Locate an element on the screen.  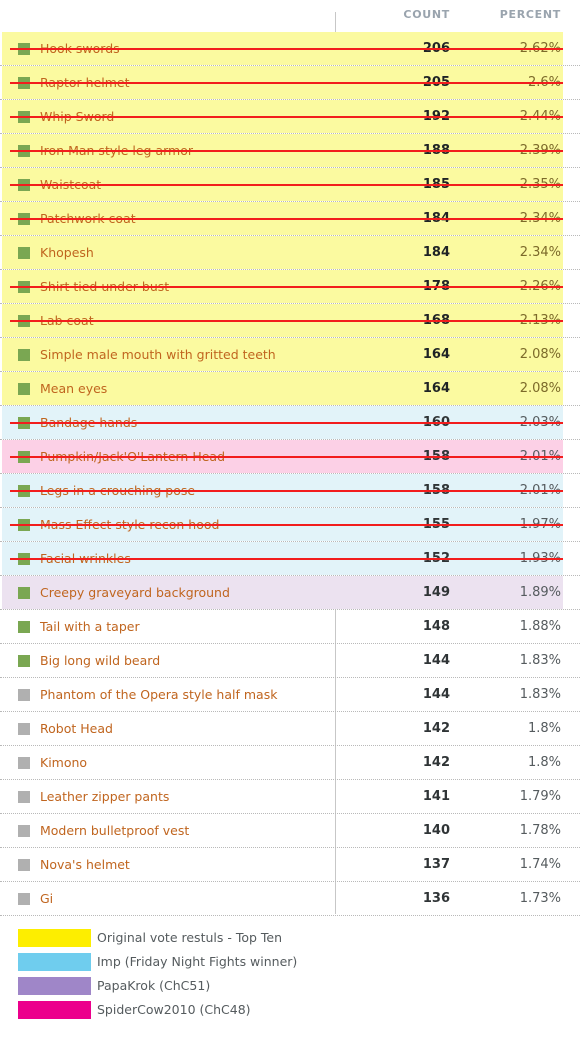
row-count: 148 is located at coordinates (436, 626).